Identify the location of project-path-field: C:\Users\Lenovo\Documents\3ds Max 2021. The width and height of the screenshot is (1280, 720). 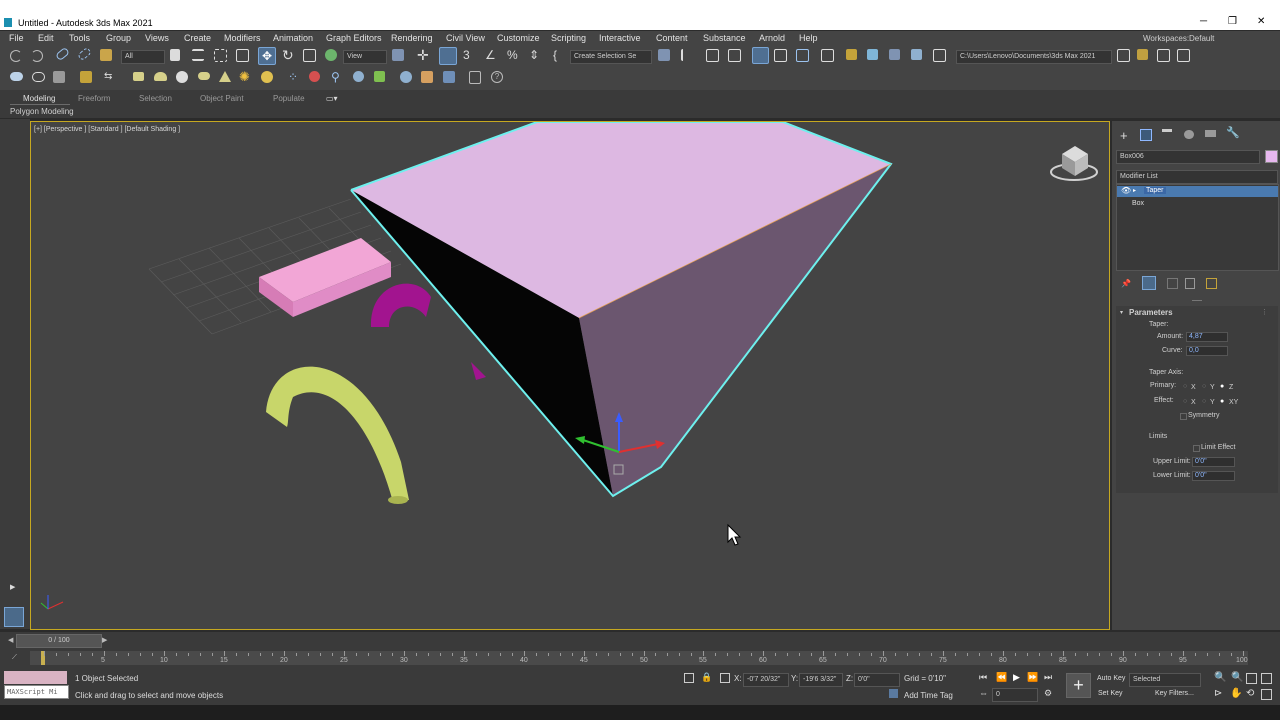
(1034, 57).